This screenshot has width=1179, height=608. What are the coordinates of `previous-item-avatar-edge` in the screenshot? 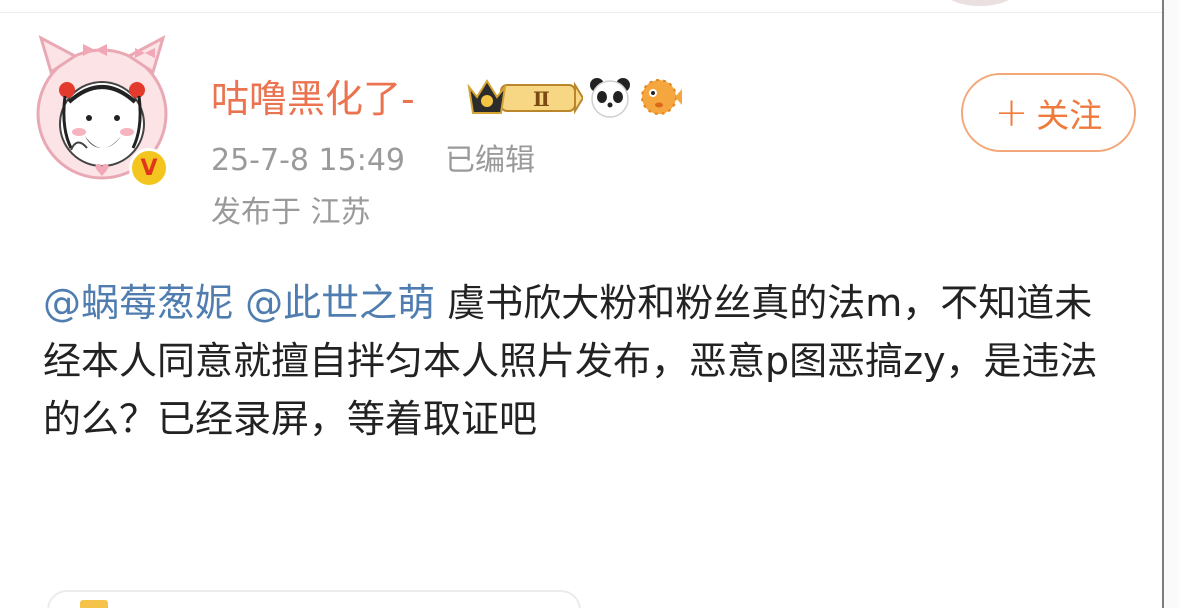 It's located at (980, 3).